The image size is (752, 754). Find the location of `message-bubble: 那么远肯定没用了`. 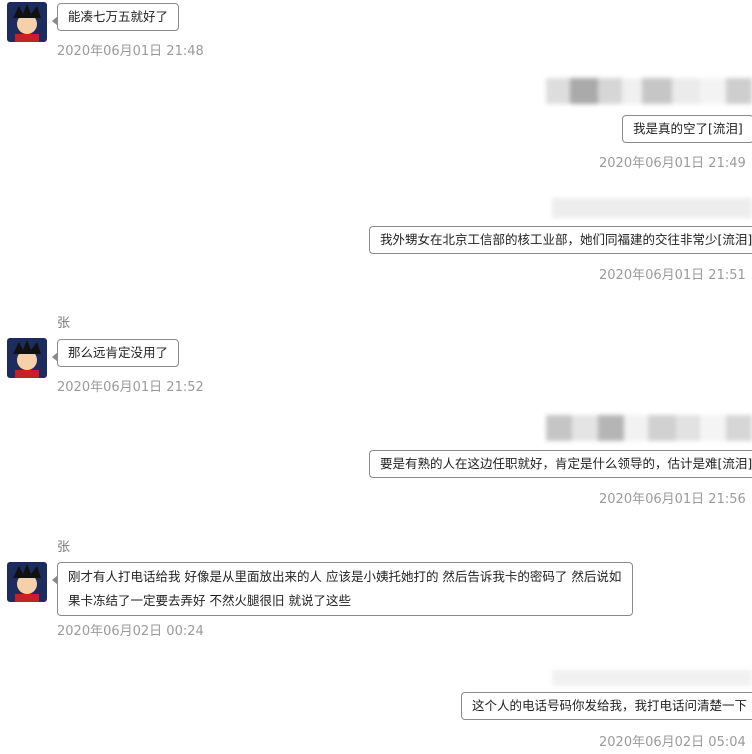

message-bubble: 那么远肯定没用了 is located at coordinates (115, 353).